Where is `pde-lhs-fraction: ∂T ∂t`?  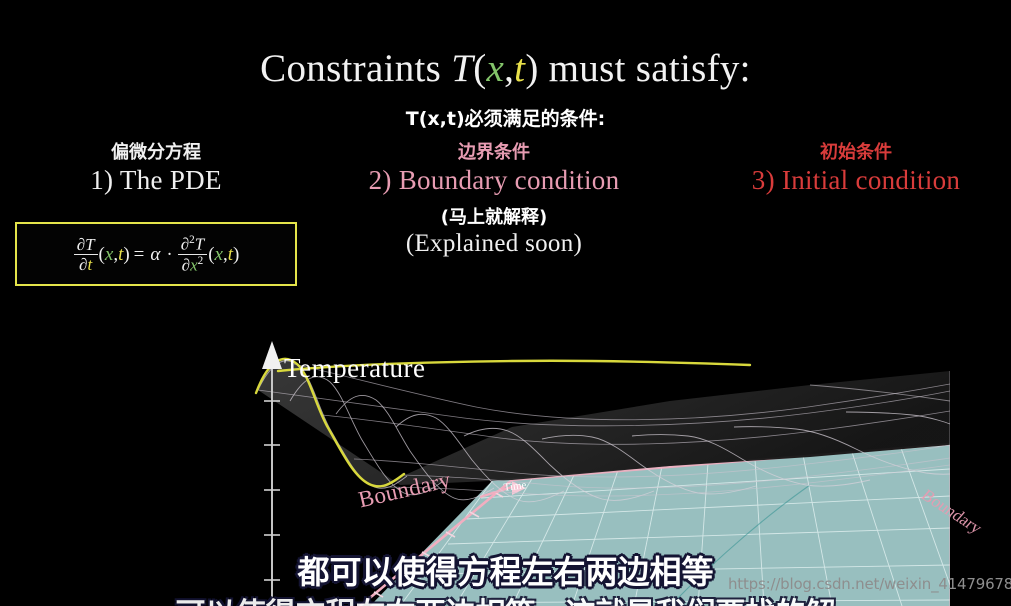 pde-lhs-fraction: ∂T ∂t is located at coordinates (85, 254).